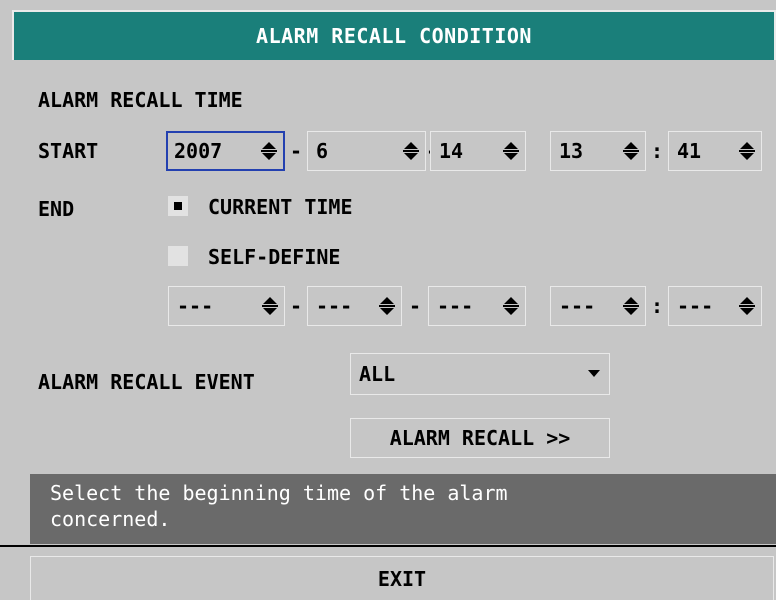 The height and width of the screenshot is (600, 776). Describe the element at coordinates (198, 151) in the screenshot. I see `start-year-value: 2007` at that location.